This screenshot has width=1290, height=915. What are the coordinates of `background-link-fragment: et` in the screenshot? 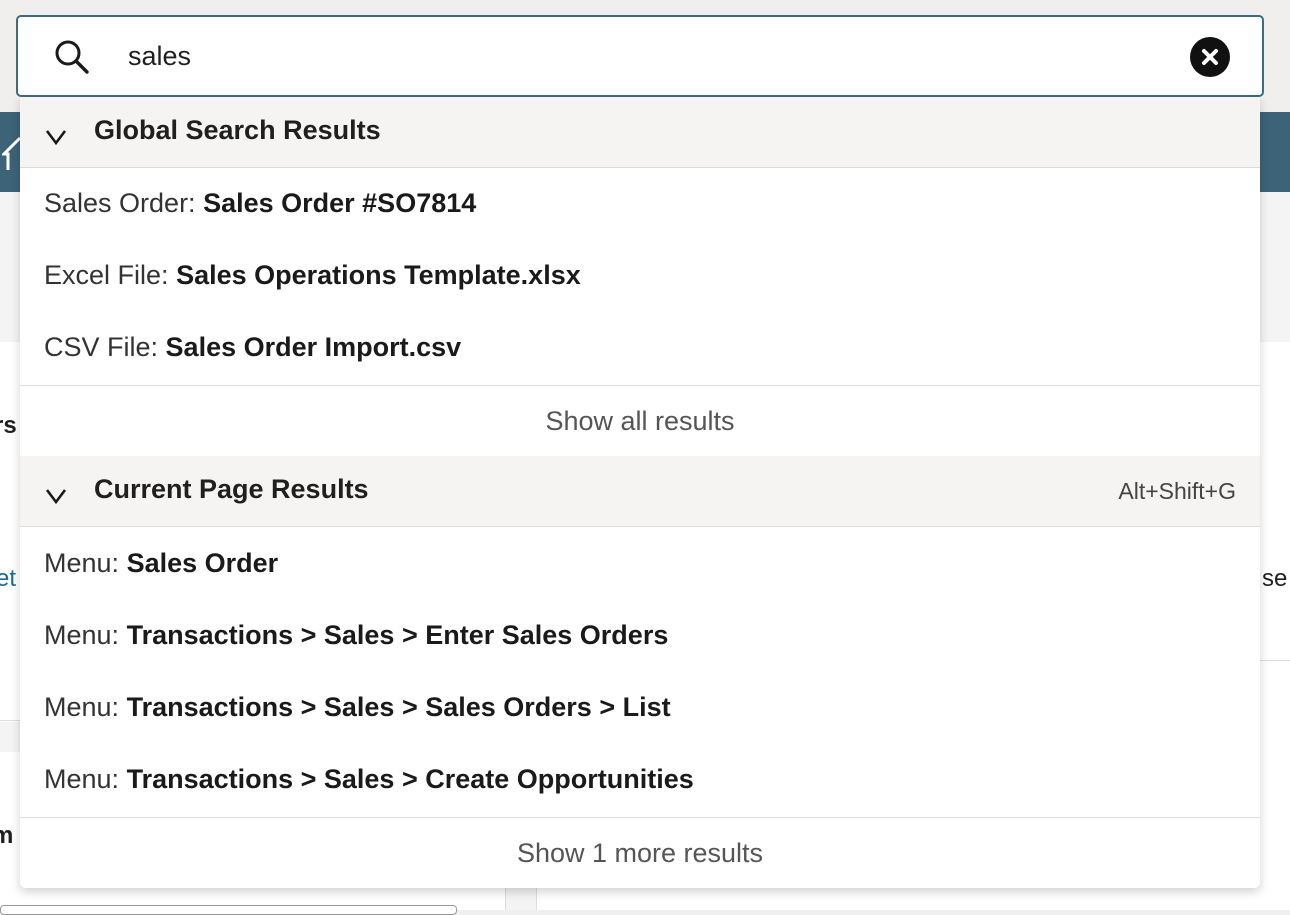 It's located at (8, 579).